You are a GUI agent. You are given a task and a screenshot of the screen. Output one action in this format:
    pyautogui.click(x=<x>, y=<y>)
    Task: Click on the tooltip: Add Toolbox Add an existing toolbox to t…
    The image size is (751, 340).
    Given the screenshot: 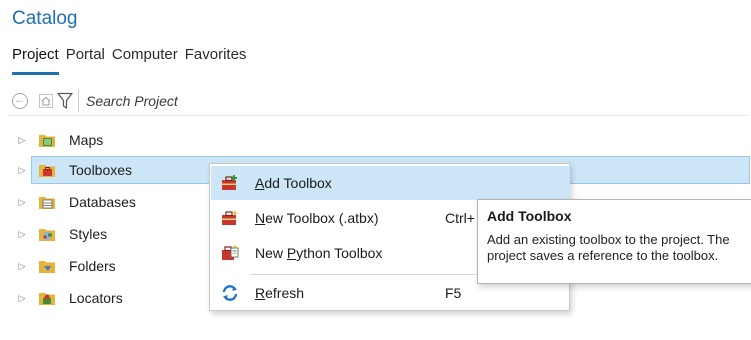 What is the action you would take?
    pyautogui.click(x=614, y=241)
    